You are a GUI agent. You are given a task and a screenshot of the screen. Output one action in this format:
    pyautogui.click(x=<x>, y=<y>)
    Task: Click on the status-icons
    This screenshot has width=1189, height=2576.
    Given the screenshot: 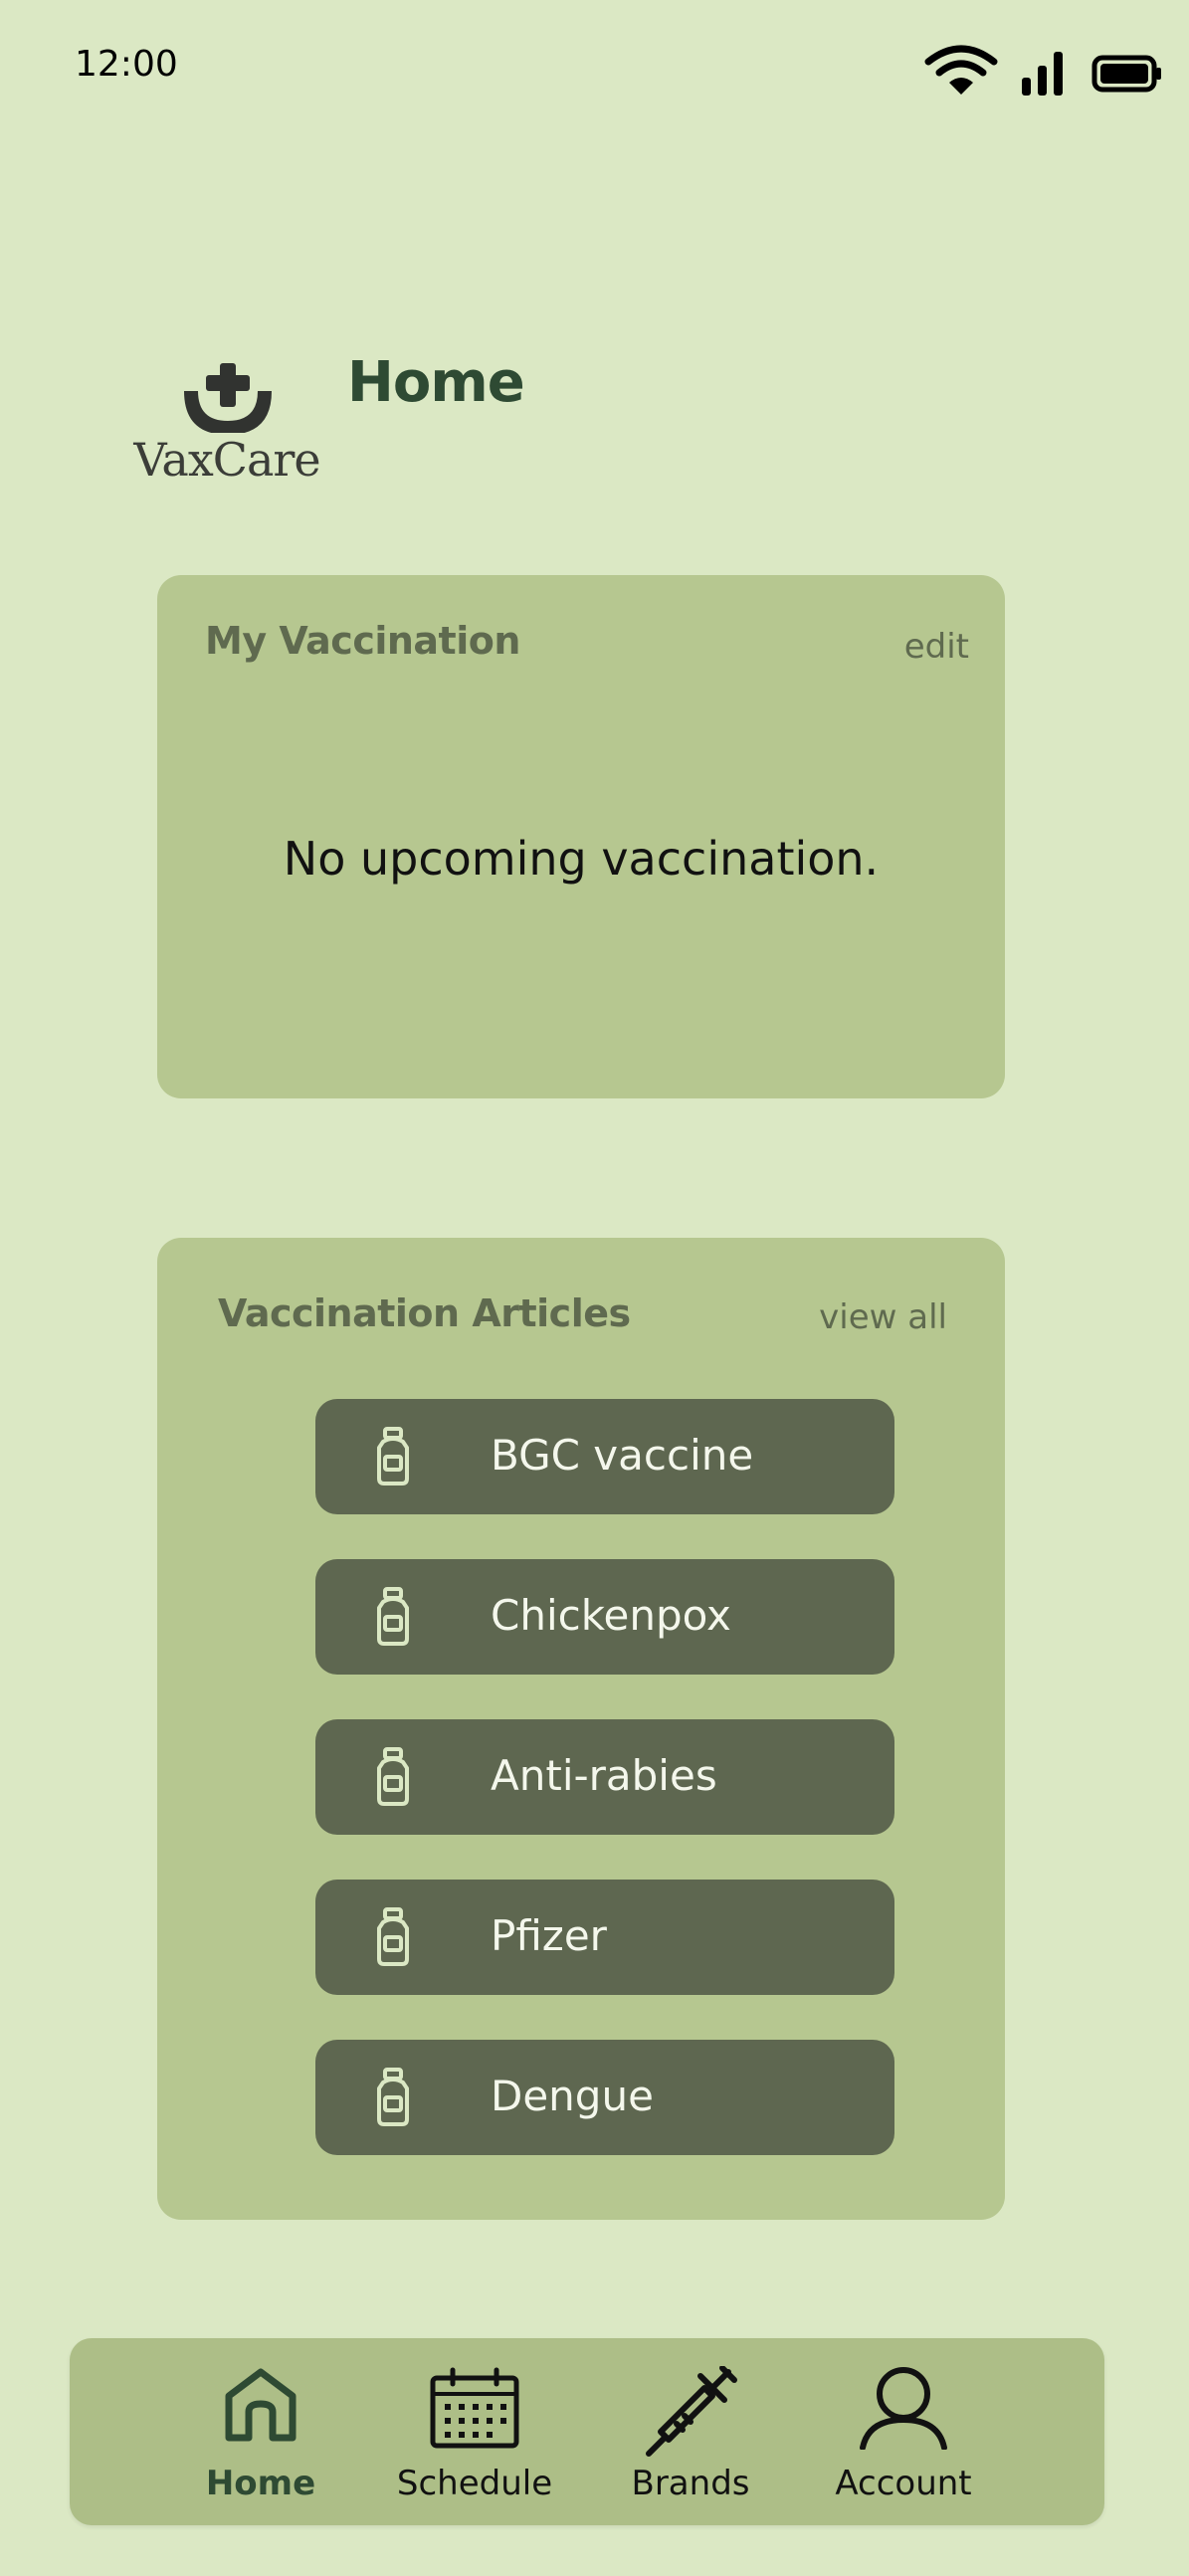 What is the action you would take?
    pyautogui.click(x=1042, y=69)
    